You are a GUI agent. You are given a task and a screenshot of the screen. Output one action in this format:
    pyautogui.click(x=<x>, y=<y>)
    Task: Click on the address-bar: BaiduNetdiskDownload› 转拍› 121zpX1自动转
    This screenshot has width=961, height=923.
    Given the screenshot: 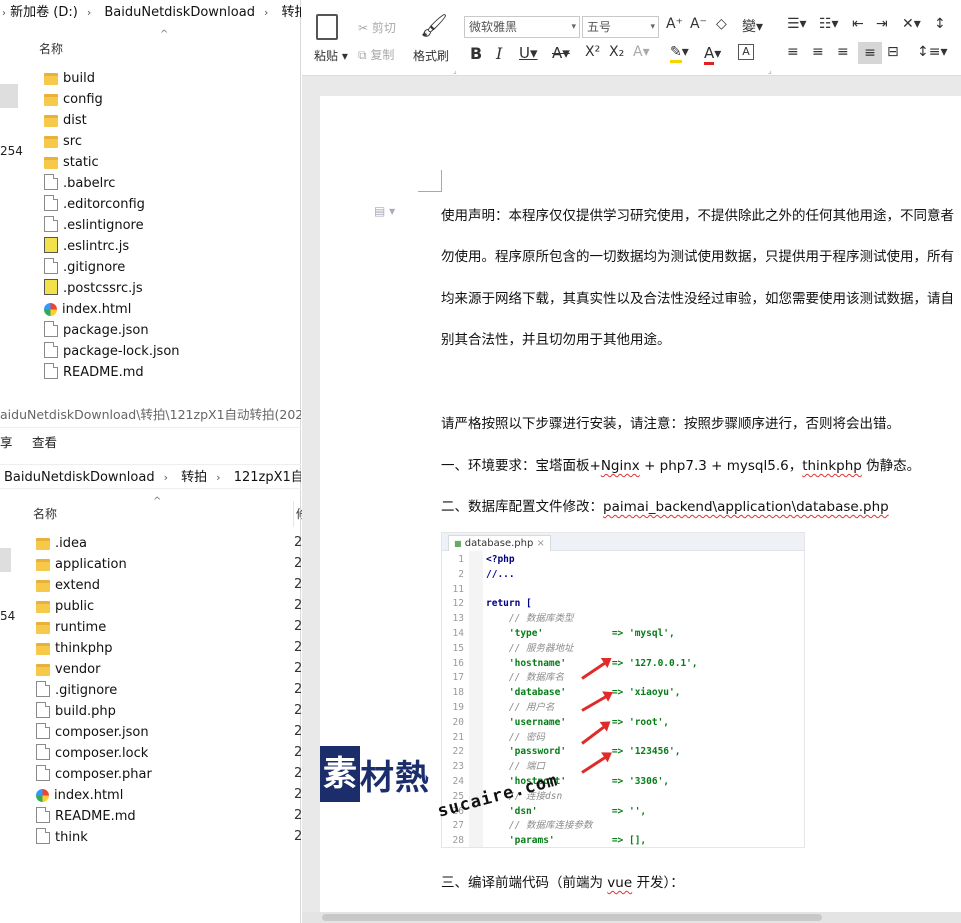 What is the action you would take?
    pyautogui.click(x=150, y=476)
    